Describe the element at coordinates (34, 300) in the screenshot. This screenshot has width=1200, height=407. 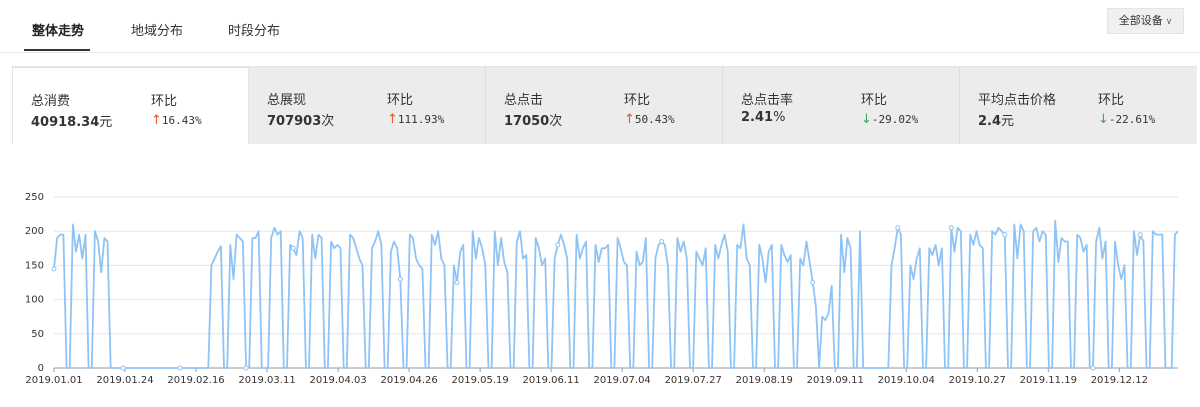
I see `y-tick-label: 100` at that location.